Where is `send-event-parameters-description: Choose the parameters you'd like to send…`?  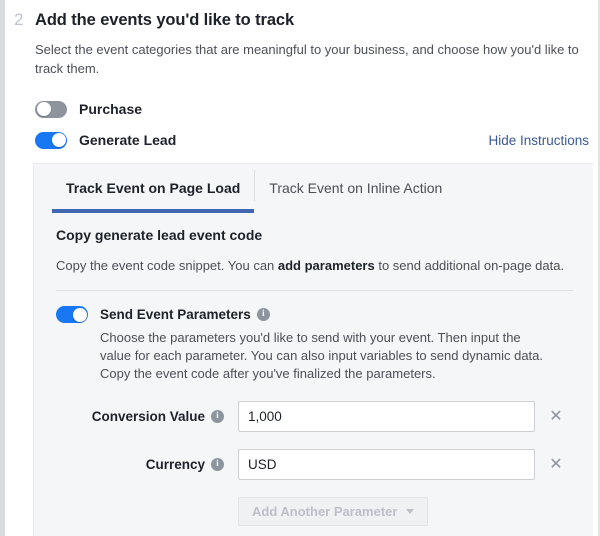
send-event-parameters-description: Choose the parameters you'd like to send… is located at coordinates (322, 355).